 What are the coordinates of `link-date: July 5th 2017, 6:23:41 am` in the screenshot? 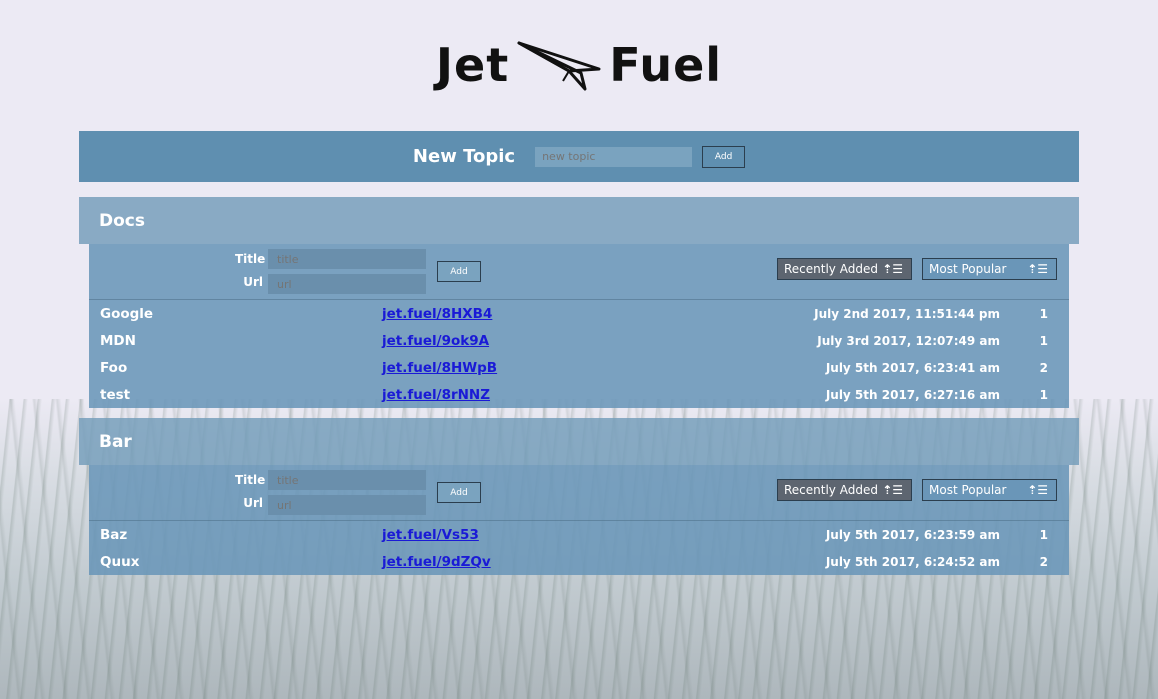 It's located at (912, 368).